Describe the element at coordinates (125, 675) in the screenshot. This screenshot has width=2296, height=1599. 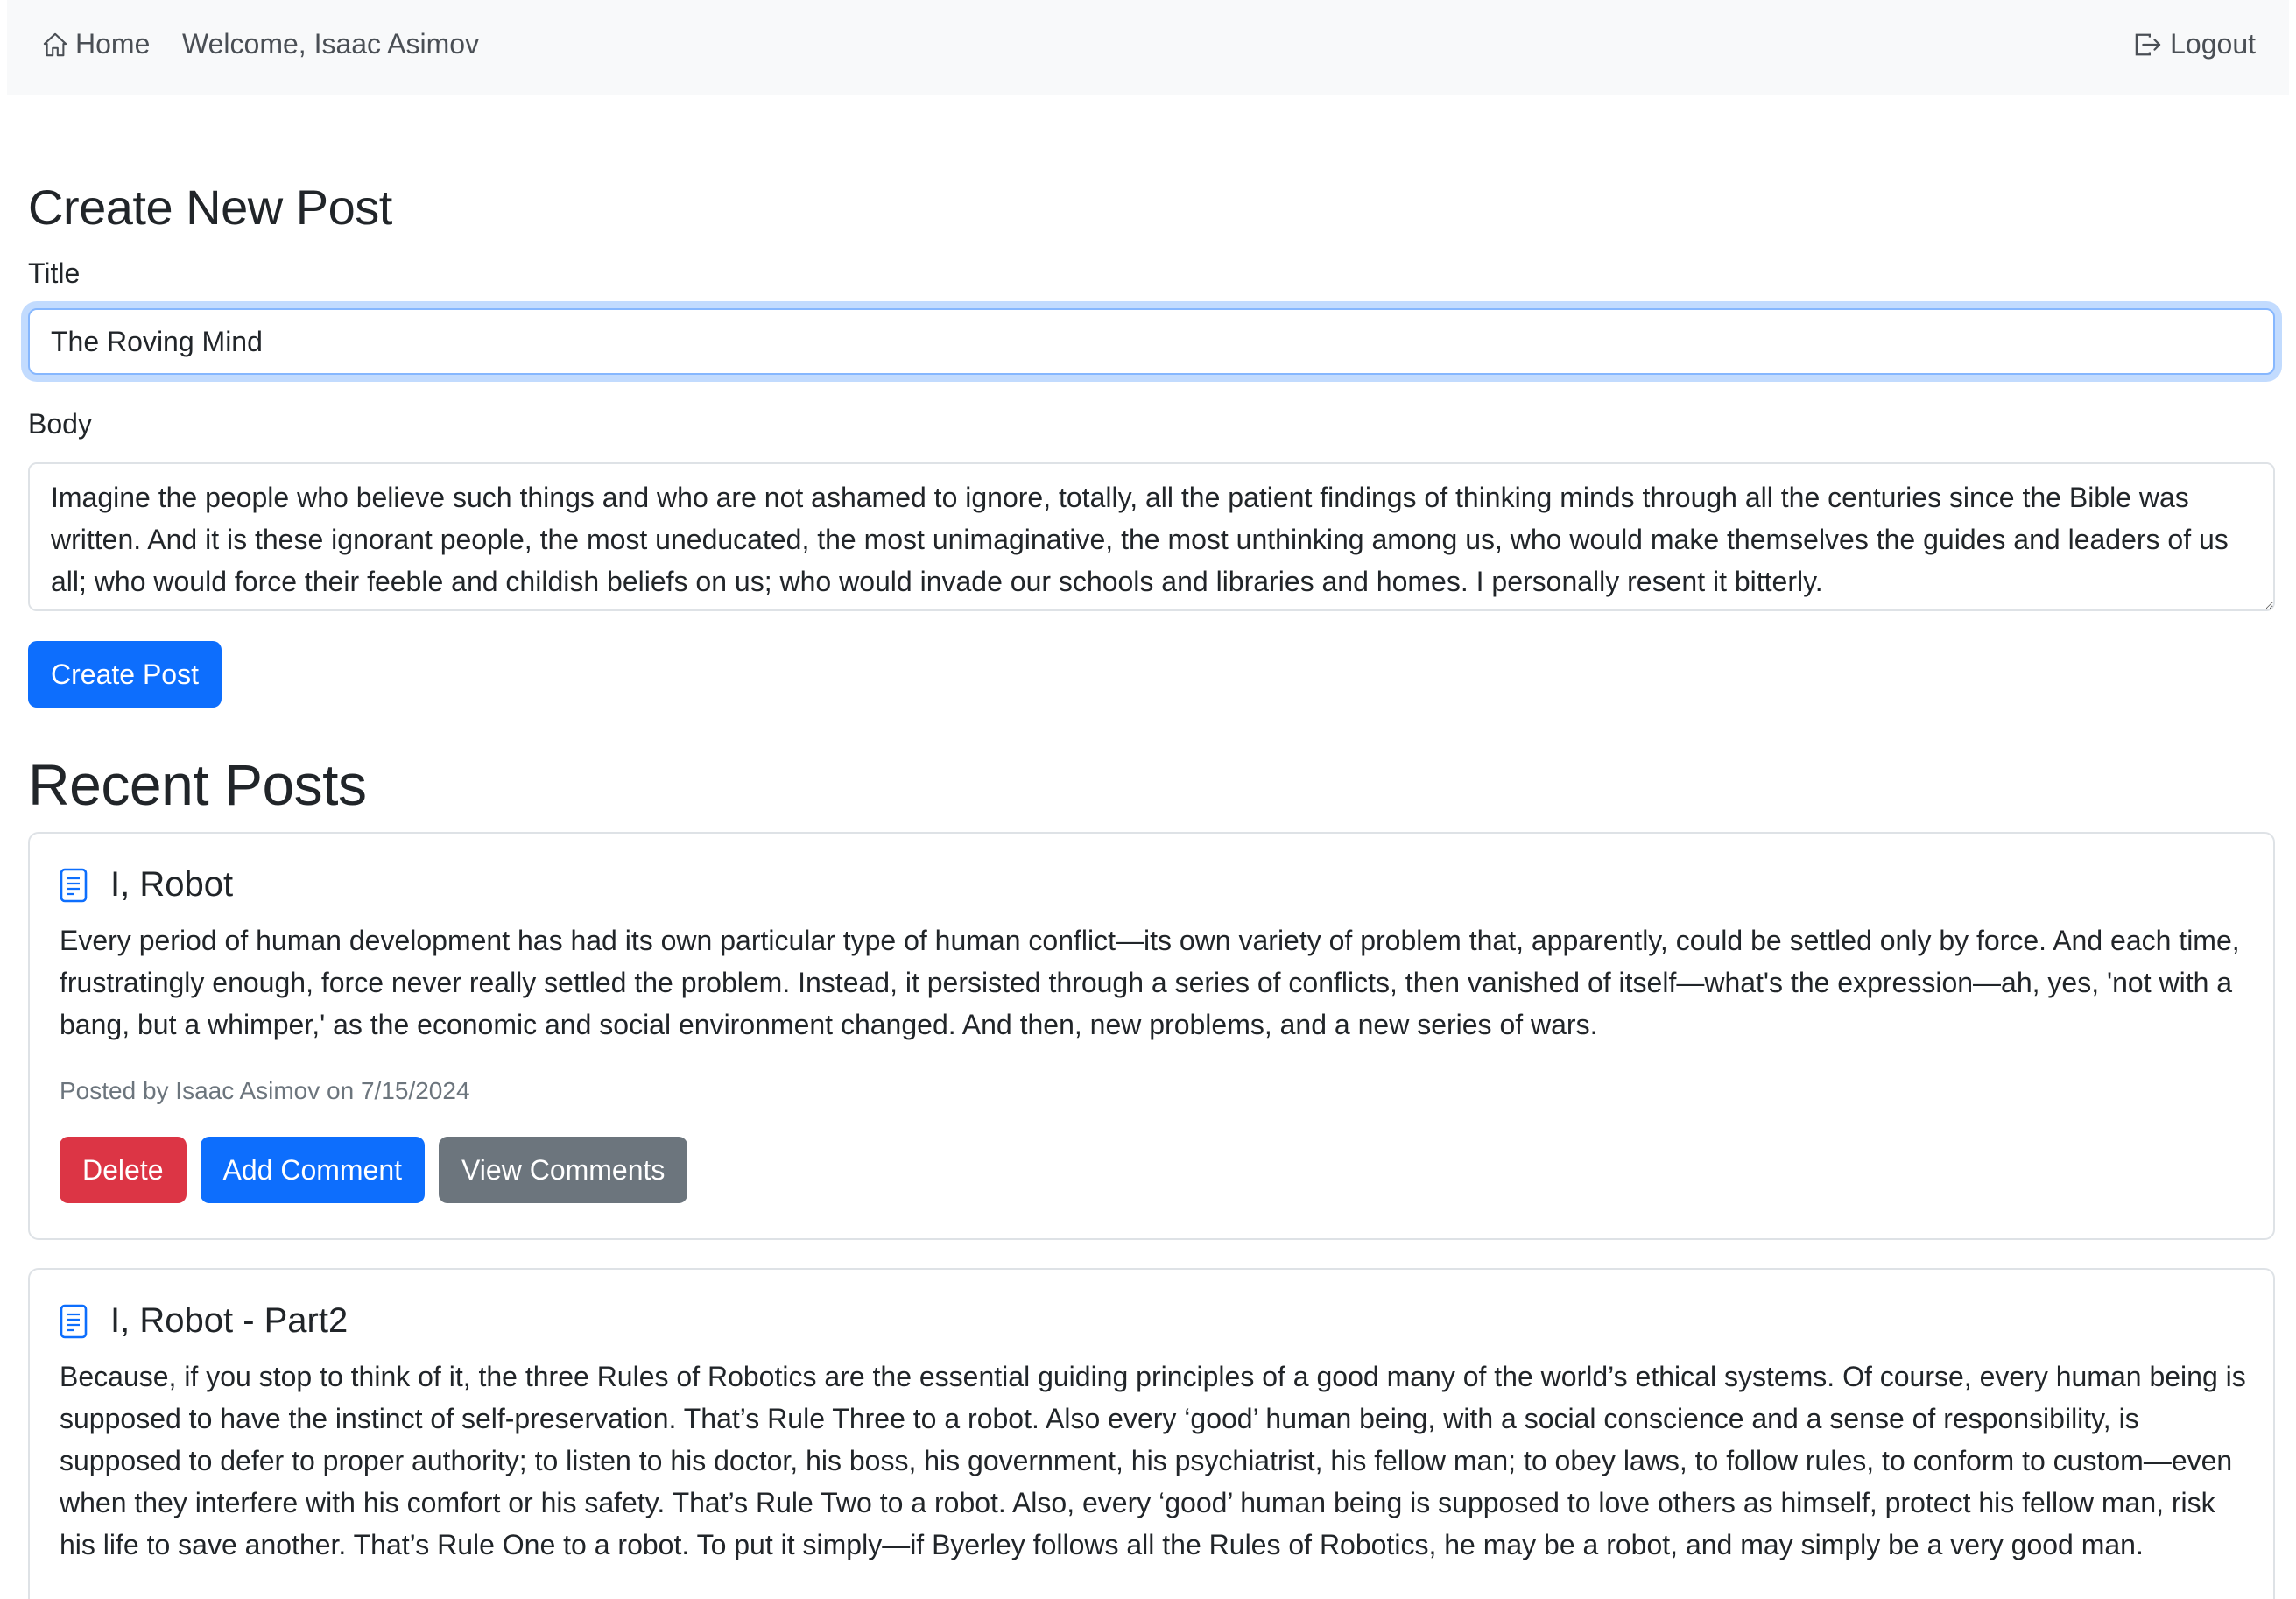
I see `create-post-button: Create Post` at that location.